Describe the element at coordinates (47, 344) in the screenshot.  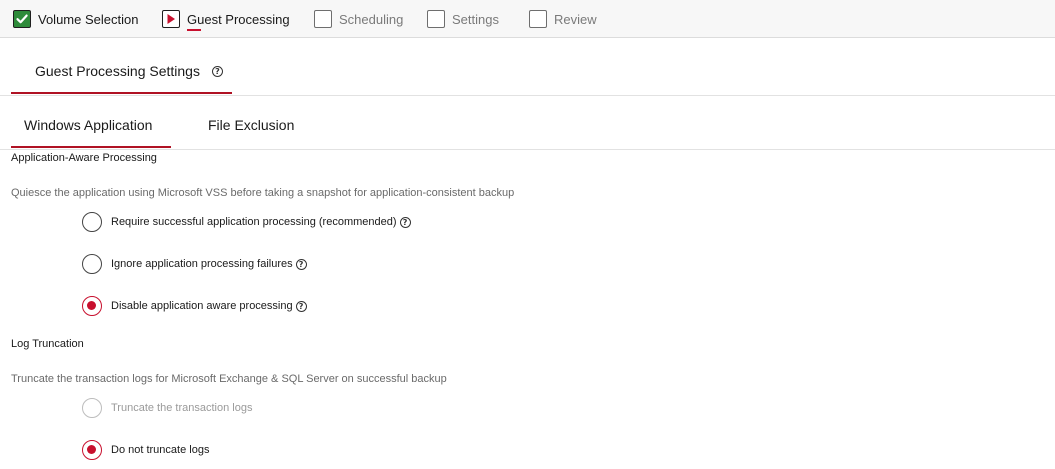
I see `log-truncation-heading: Log Truncation` at that location.